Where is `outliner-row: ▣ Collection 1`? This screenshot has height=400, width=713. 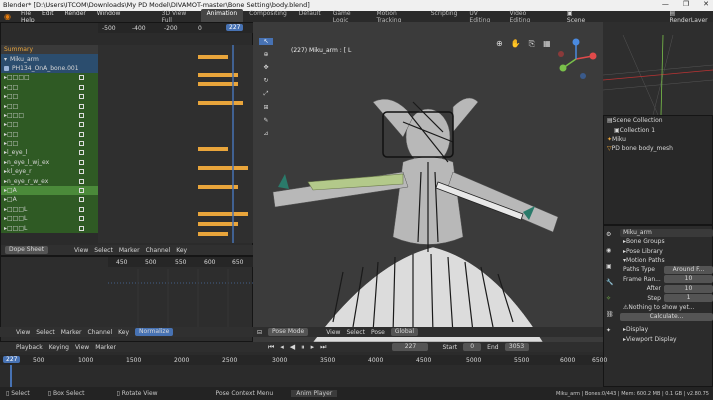
outliner-row: ▣ Collection 1 is located at coordinates (658, 129).